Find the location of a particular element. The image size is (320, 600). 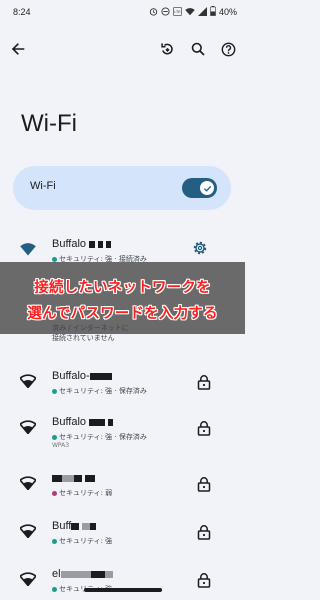

svg-text: LTE is located at coordinates (177, 11).